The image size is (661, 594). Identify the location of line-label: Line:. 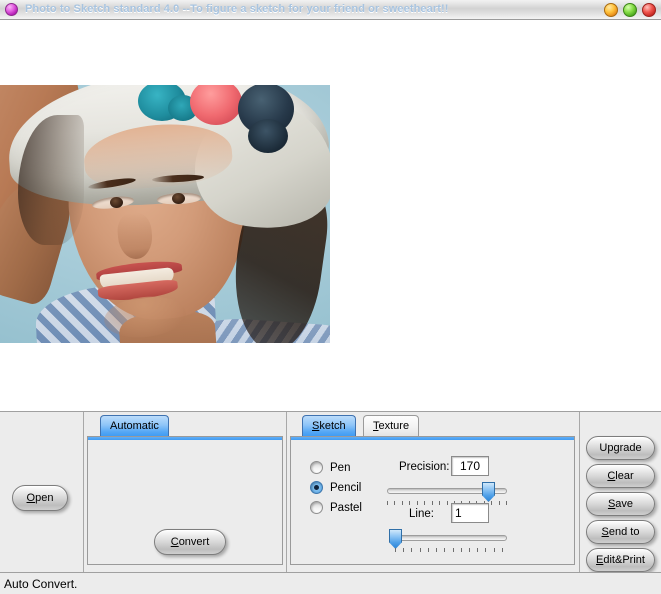
(421, 514).